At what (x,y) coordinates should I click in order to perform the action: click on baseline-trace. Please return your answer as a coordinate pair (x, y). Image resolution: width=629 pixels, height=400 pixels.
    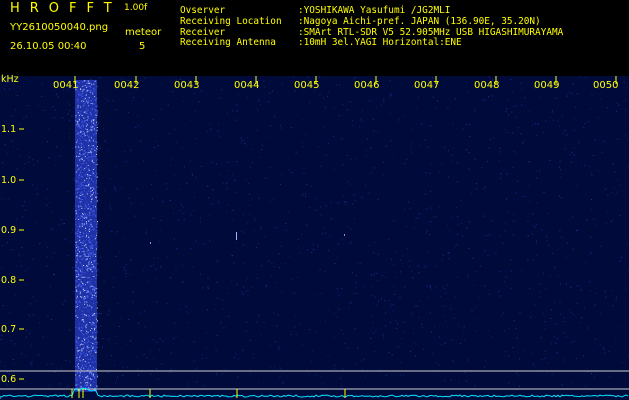
    Looking at the image, I should click on (314, 393).